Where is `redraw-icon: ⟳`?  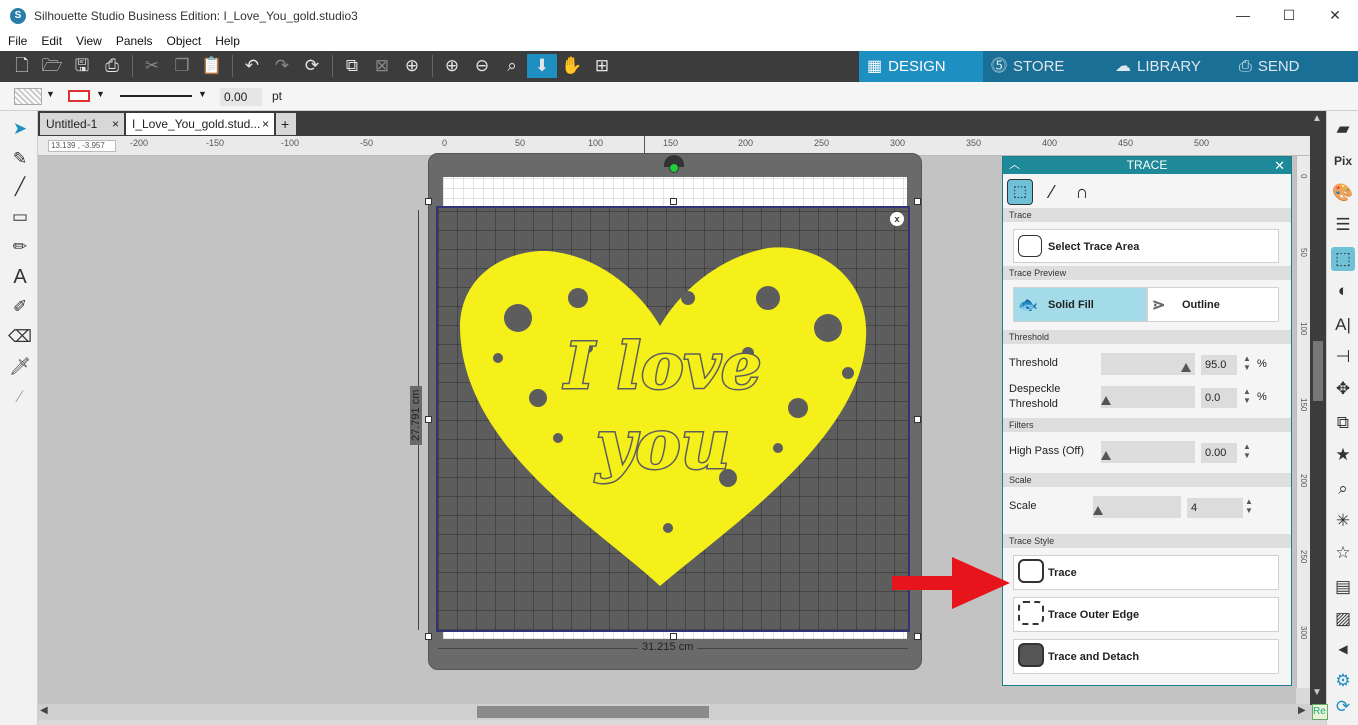 redraw-icon: ⟳ is located at coordinates (312, 66).